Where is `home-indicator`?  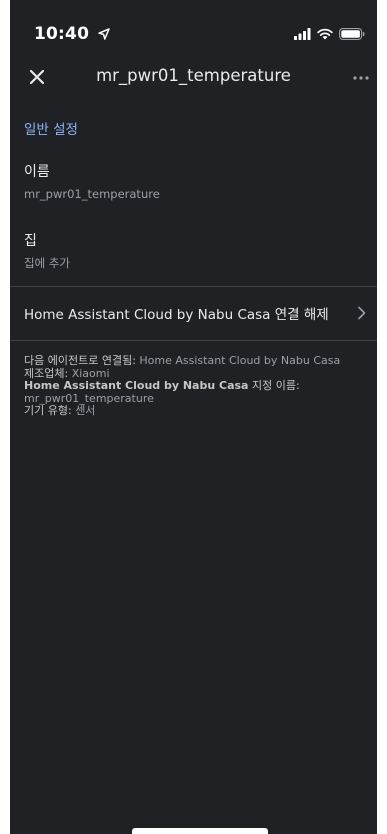
home-indicator is located at coordinates (200, 831).